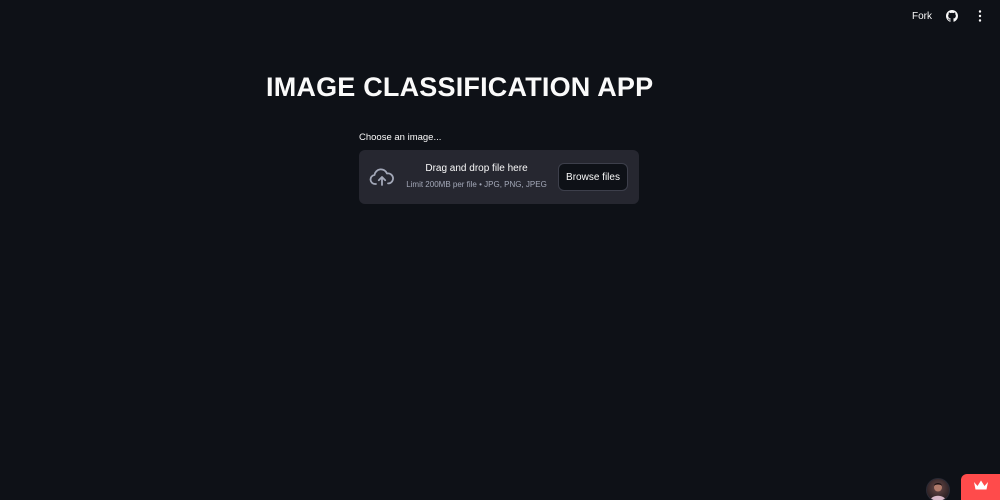 This screenshot has height=500, width=1000. What do you see at coordinates (938, 489) in the screenshot?
I see `user-avatar` at bounding box center [938, 489].